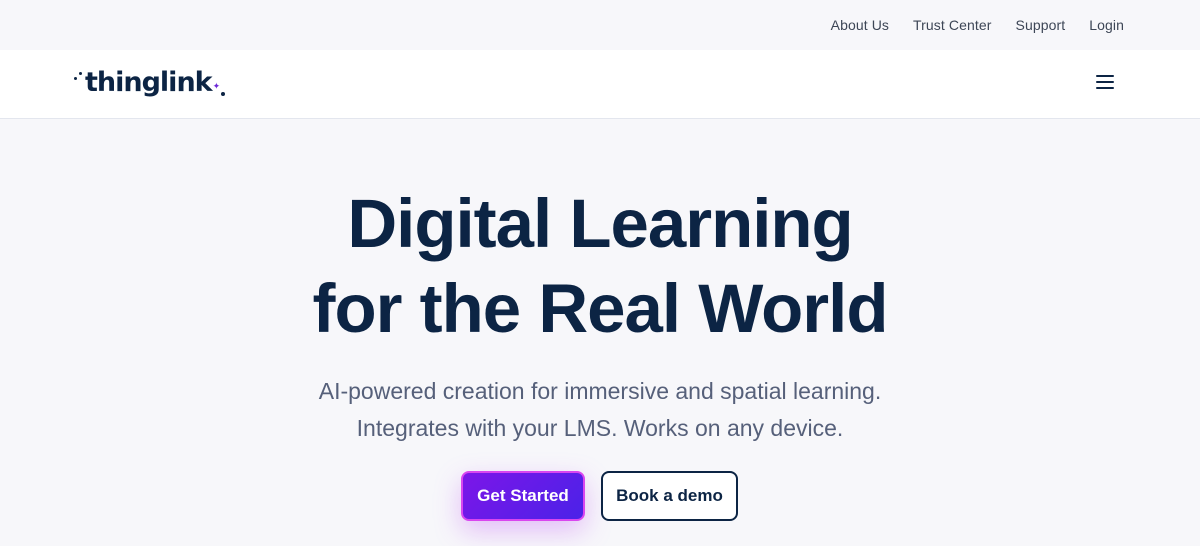 This screenshot has width=1200, height=546. What do you see at coordinates (600, 223) in the screenshot?
I see `hero-title-line-1: Digital Learning` at bounding box center [600, 223].